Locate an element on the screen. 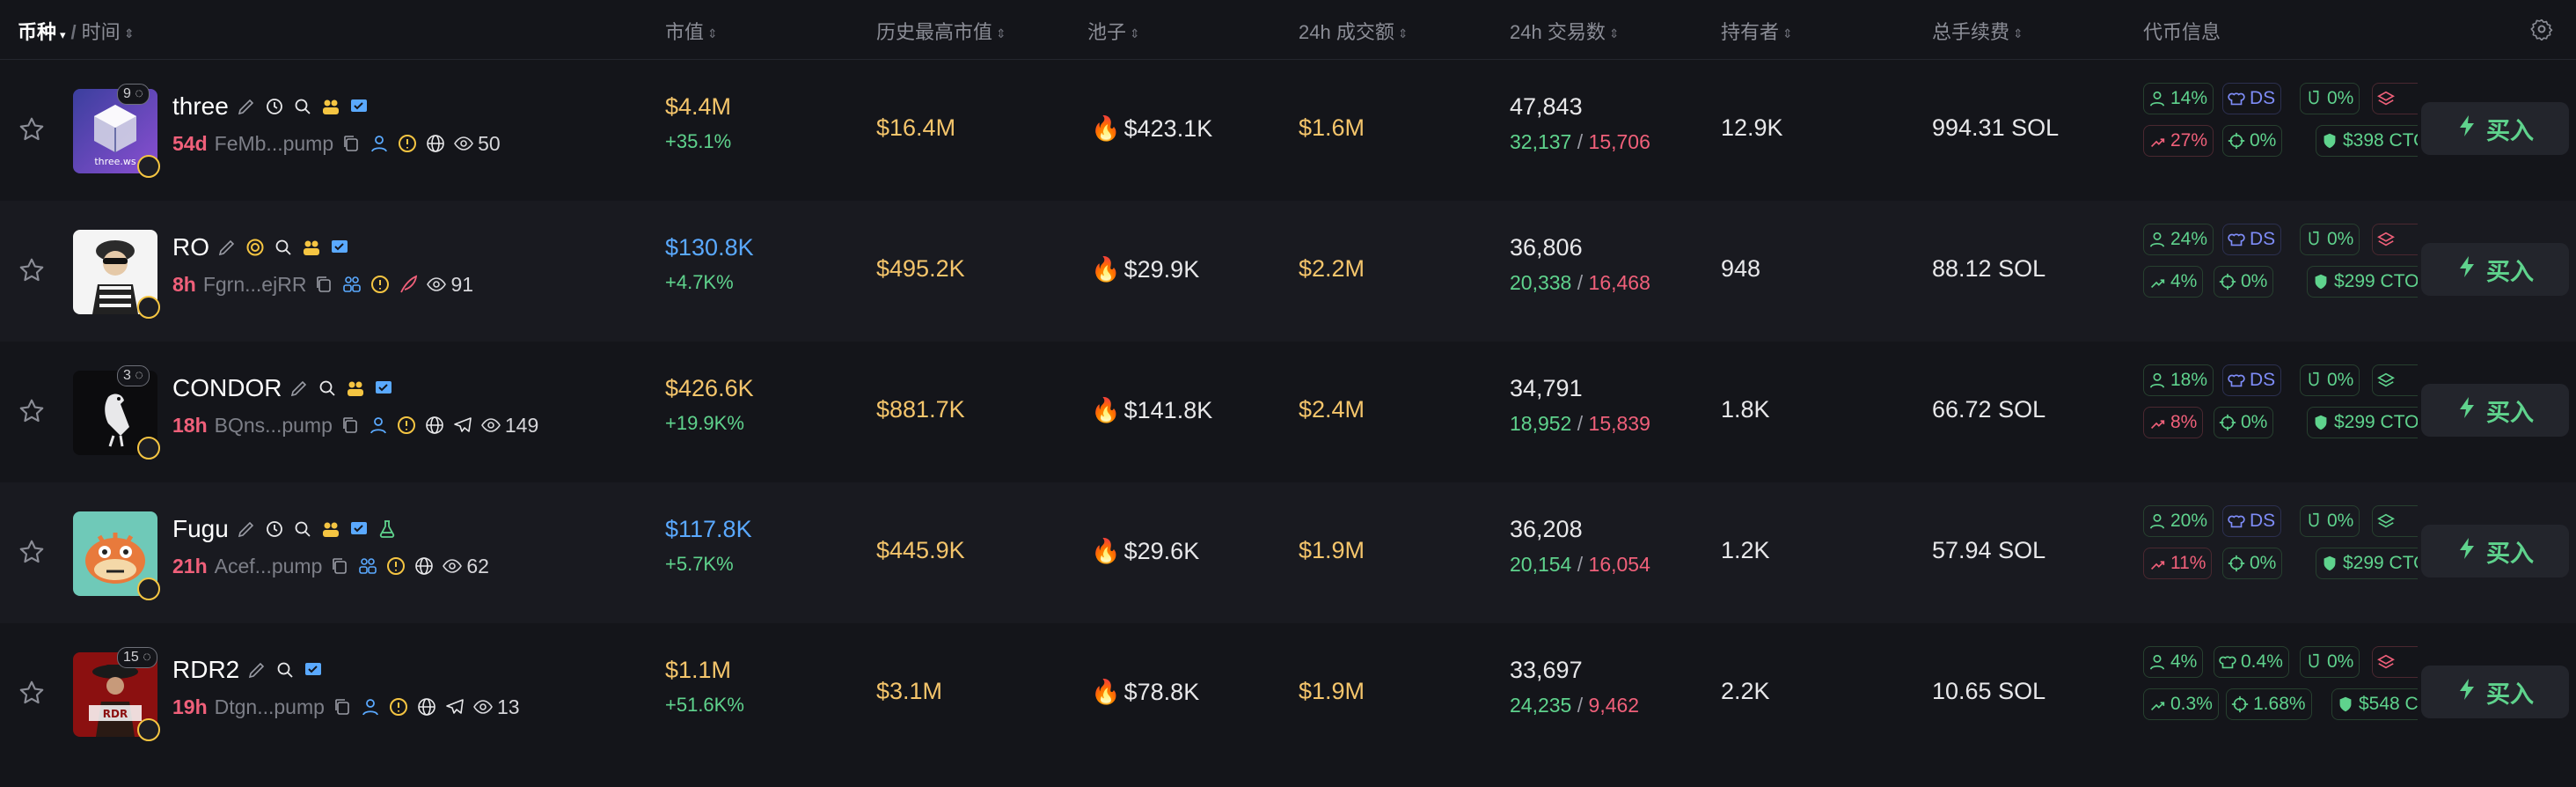 Image resolution: width=2576 pixels, height=787 pixels. top10-holders-chip: 20% is located at coordinates (2178, 521).